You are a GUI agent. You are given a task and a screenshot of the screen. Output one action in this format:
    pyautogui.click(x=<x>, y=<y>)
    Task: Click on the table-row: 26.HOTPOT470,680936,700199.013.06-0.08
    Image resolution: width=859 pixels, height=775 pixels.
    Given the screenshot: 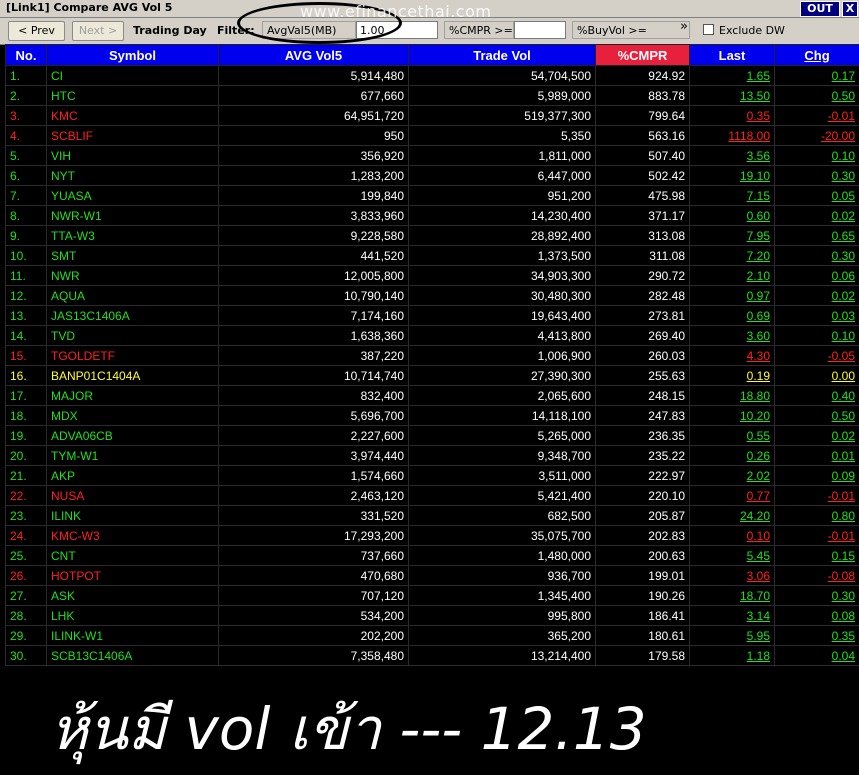 What is the action you would take?
    pyautogui.click(x=432, y=576)
    